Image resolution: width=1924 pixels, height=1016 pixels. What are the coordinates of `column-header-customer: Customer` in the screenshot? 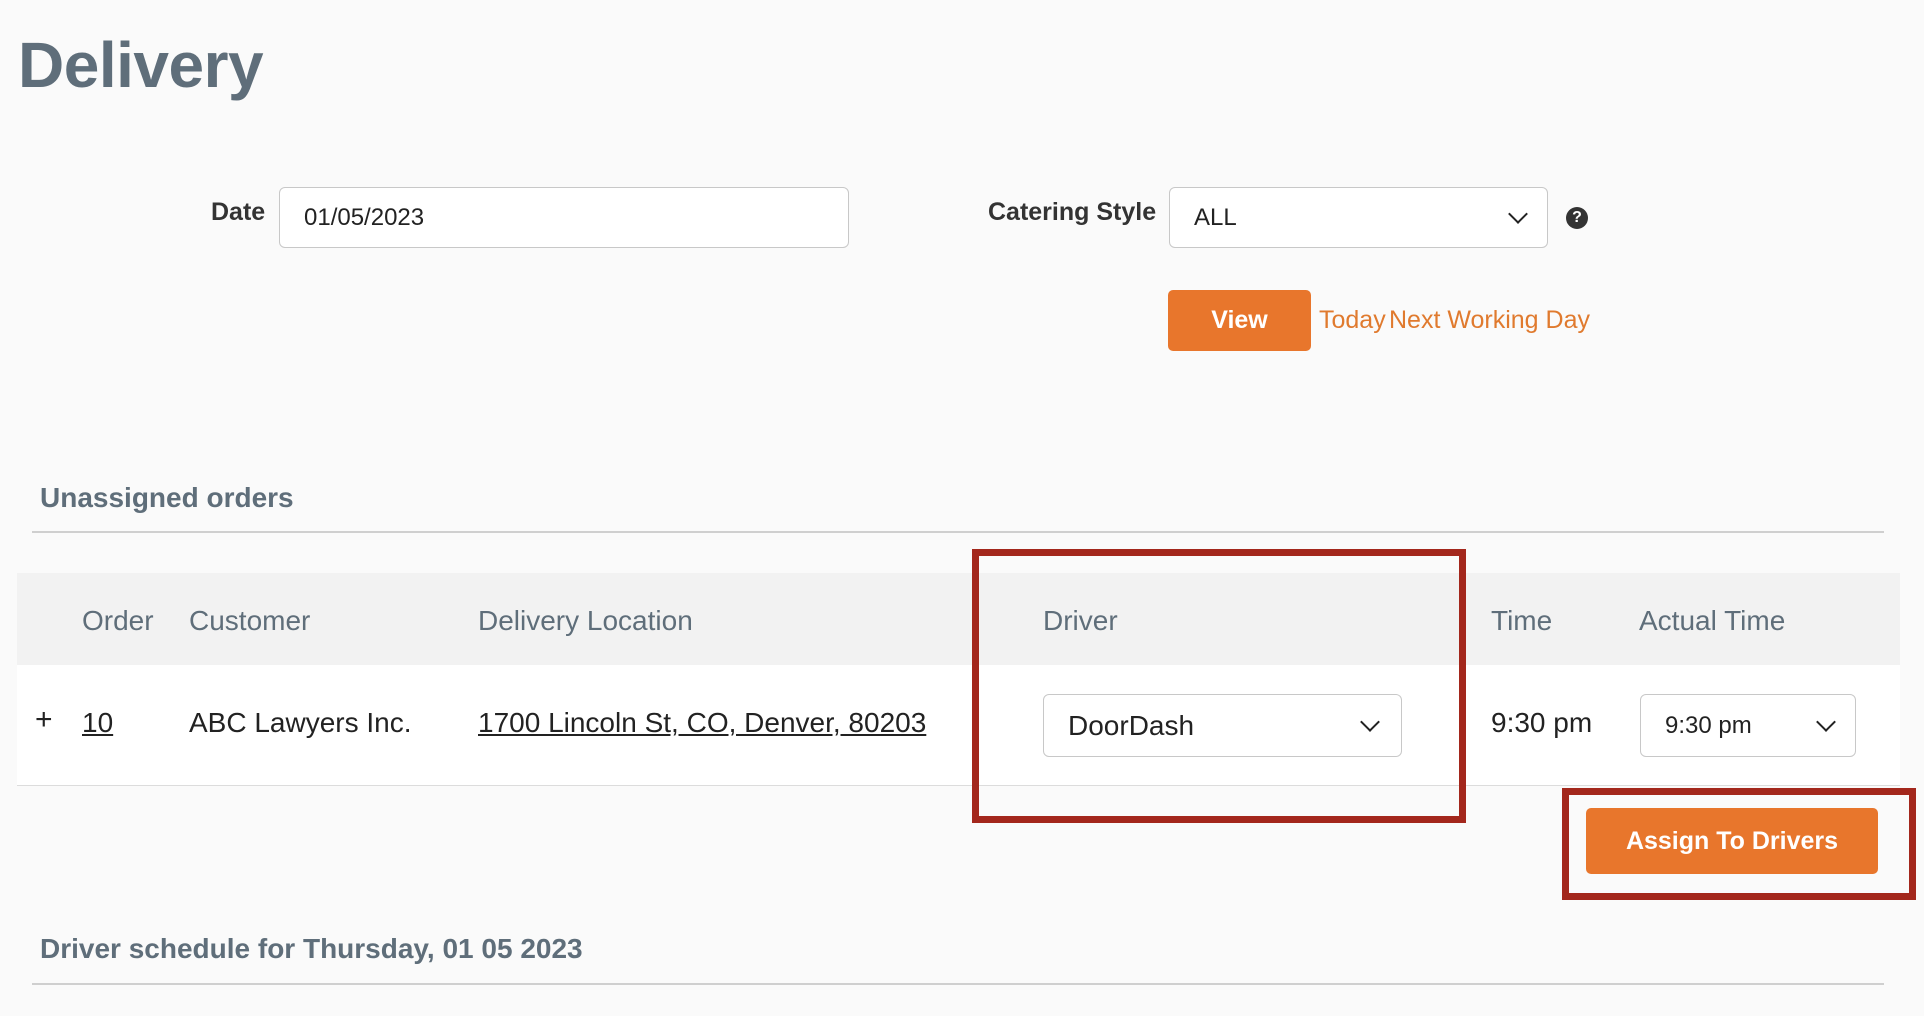 It's located at (250, 620).